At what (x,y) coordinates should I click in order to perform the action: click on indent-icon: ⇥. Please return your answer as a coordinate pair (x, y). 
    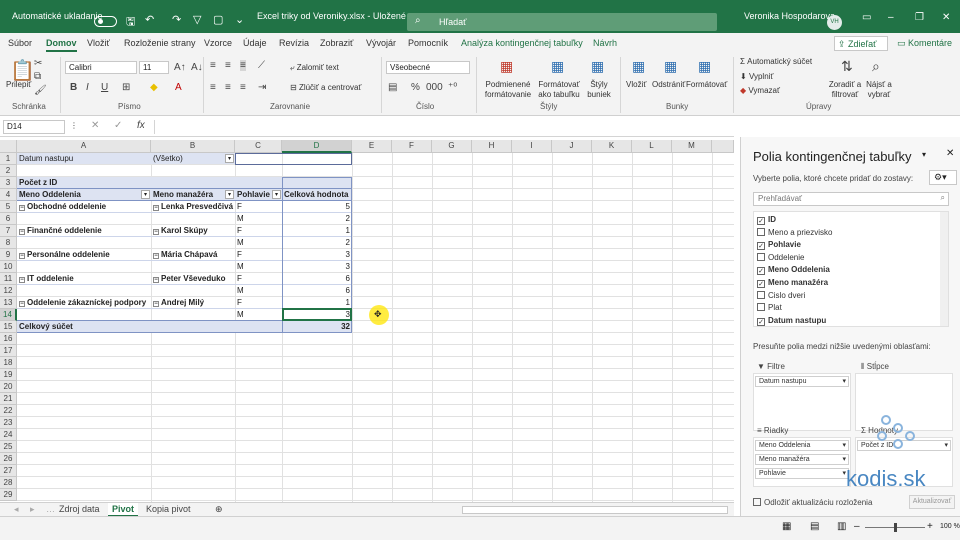
    Looking at the image, I should click on (262, 87).